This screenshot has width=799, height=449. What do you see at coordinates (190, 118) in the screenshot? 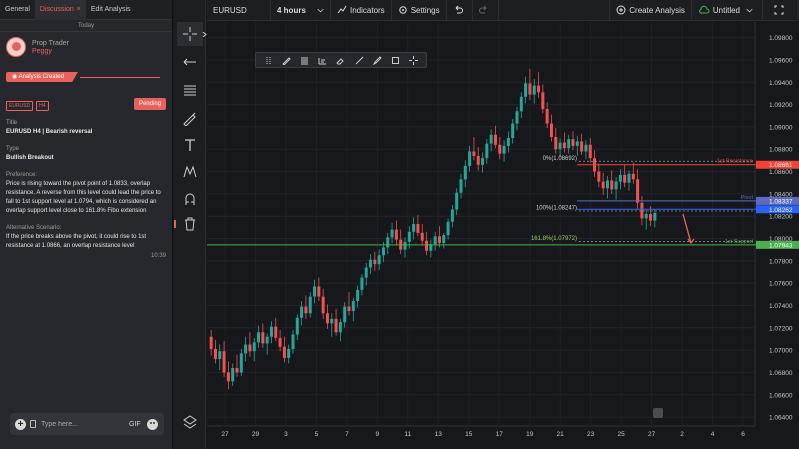
I see `brush-tool` at bounding box center [190, 118].